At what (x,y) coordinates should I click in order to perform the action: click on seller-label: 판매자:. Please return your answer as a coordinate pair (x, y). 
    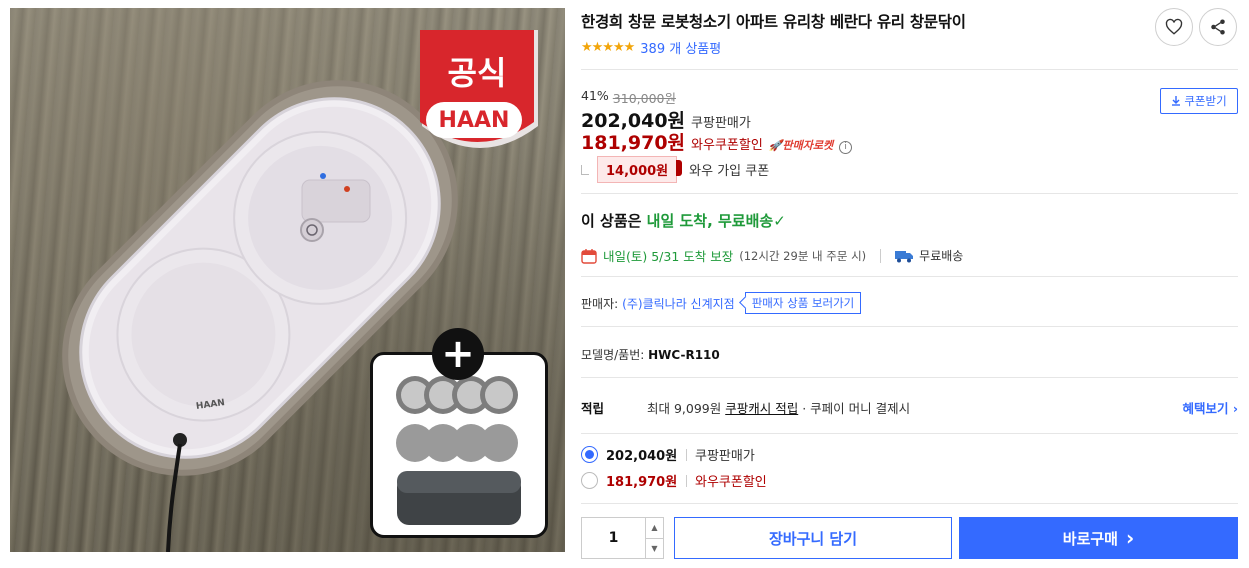
    Looking at the image, I should click on (600, 303).